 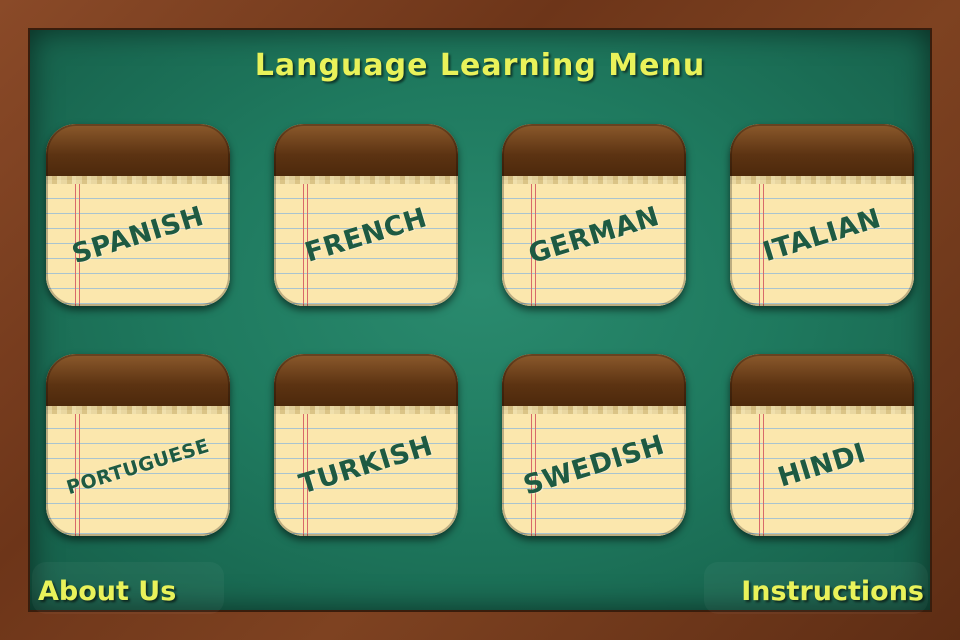 What do you see at coordinates (822, 445) in the screenshot?
I see `language-tile-hindi: HINDI` at bounding box center [822, 445].